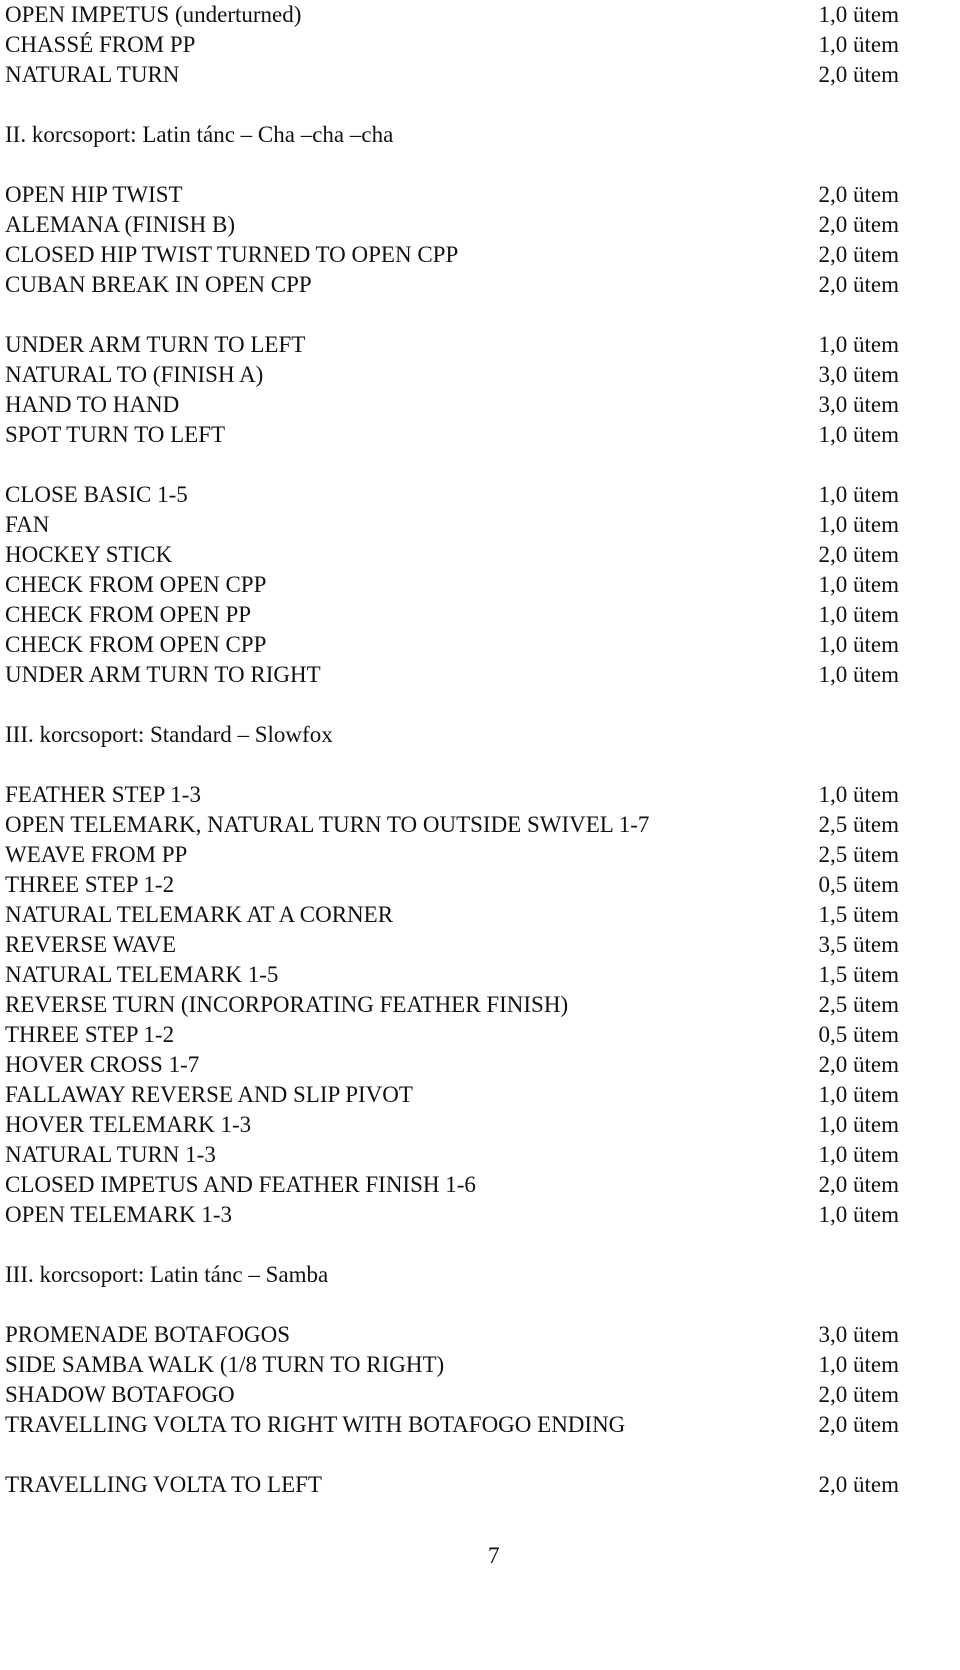 The height and width of the screenshot is (1670, 960). What do you see at coordinates (128, 614) in the screenshot?
I see `figure-name: CHECK FROM OPEN PP` at bounding box center [128, 614].